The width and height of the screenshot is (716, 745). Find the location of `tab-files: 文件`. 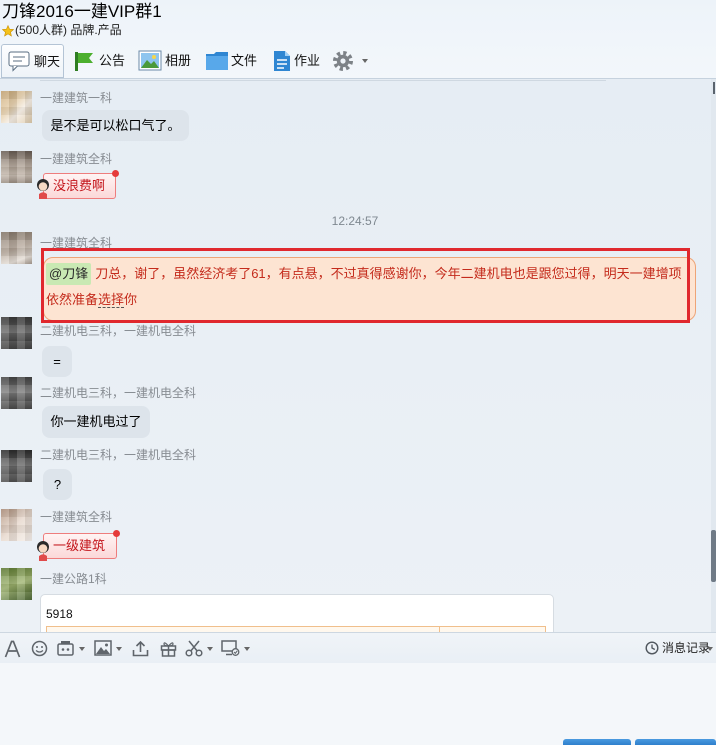

tab-files: 文件 is located at coordinates (233, 61).